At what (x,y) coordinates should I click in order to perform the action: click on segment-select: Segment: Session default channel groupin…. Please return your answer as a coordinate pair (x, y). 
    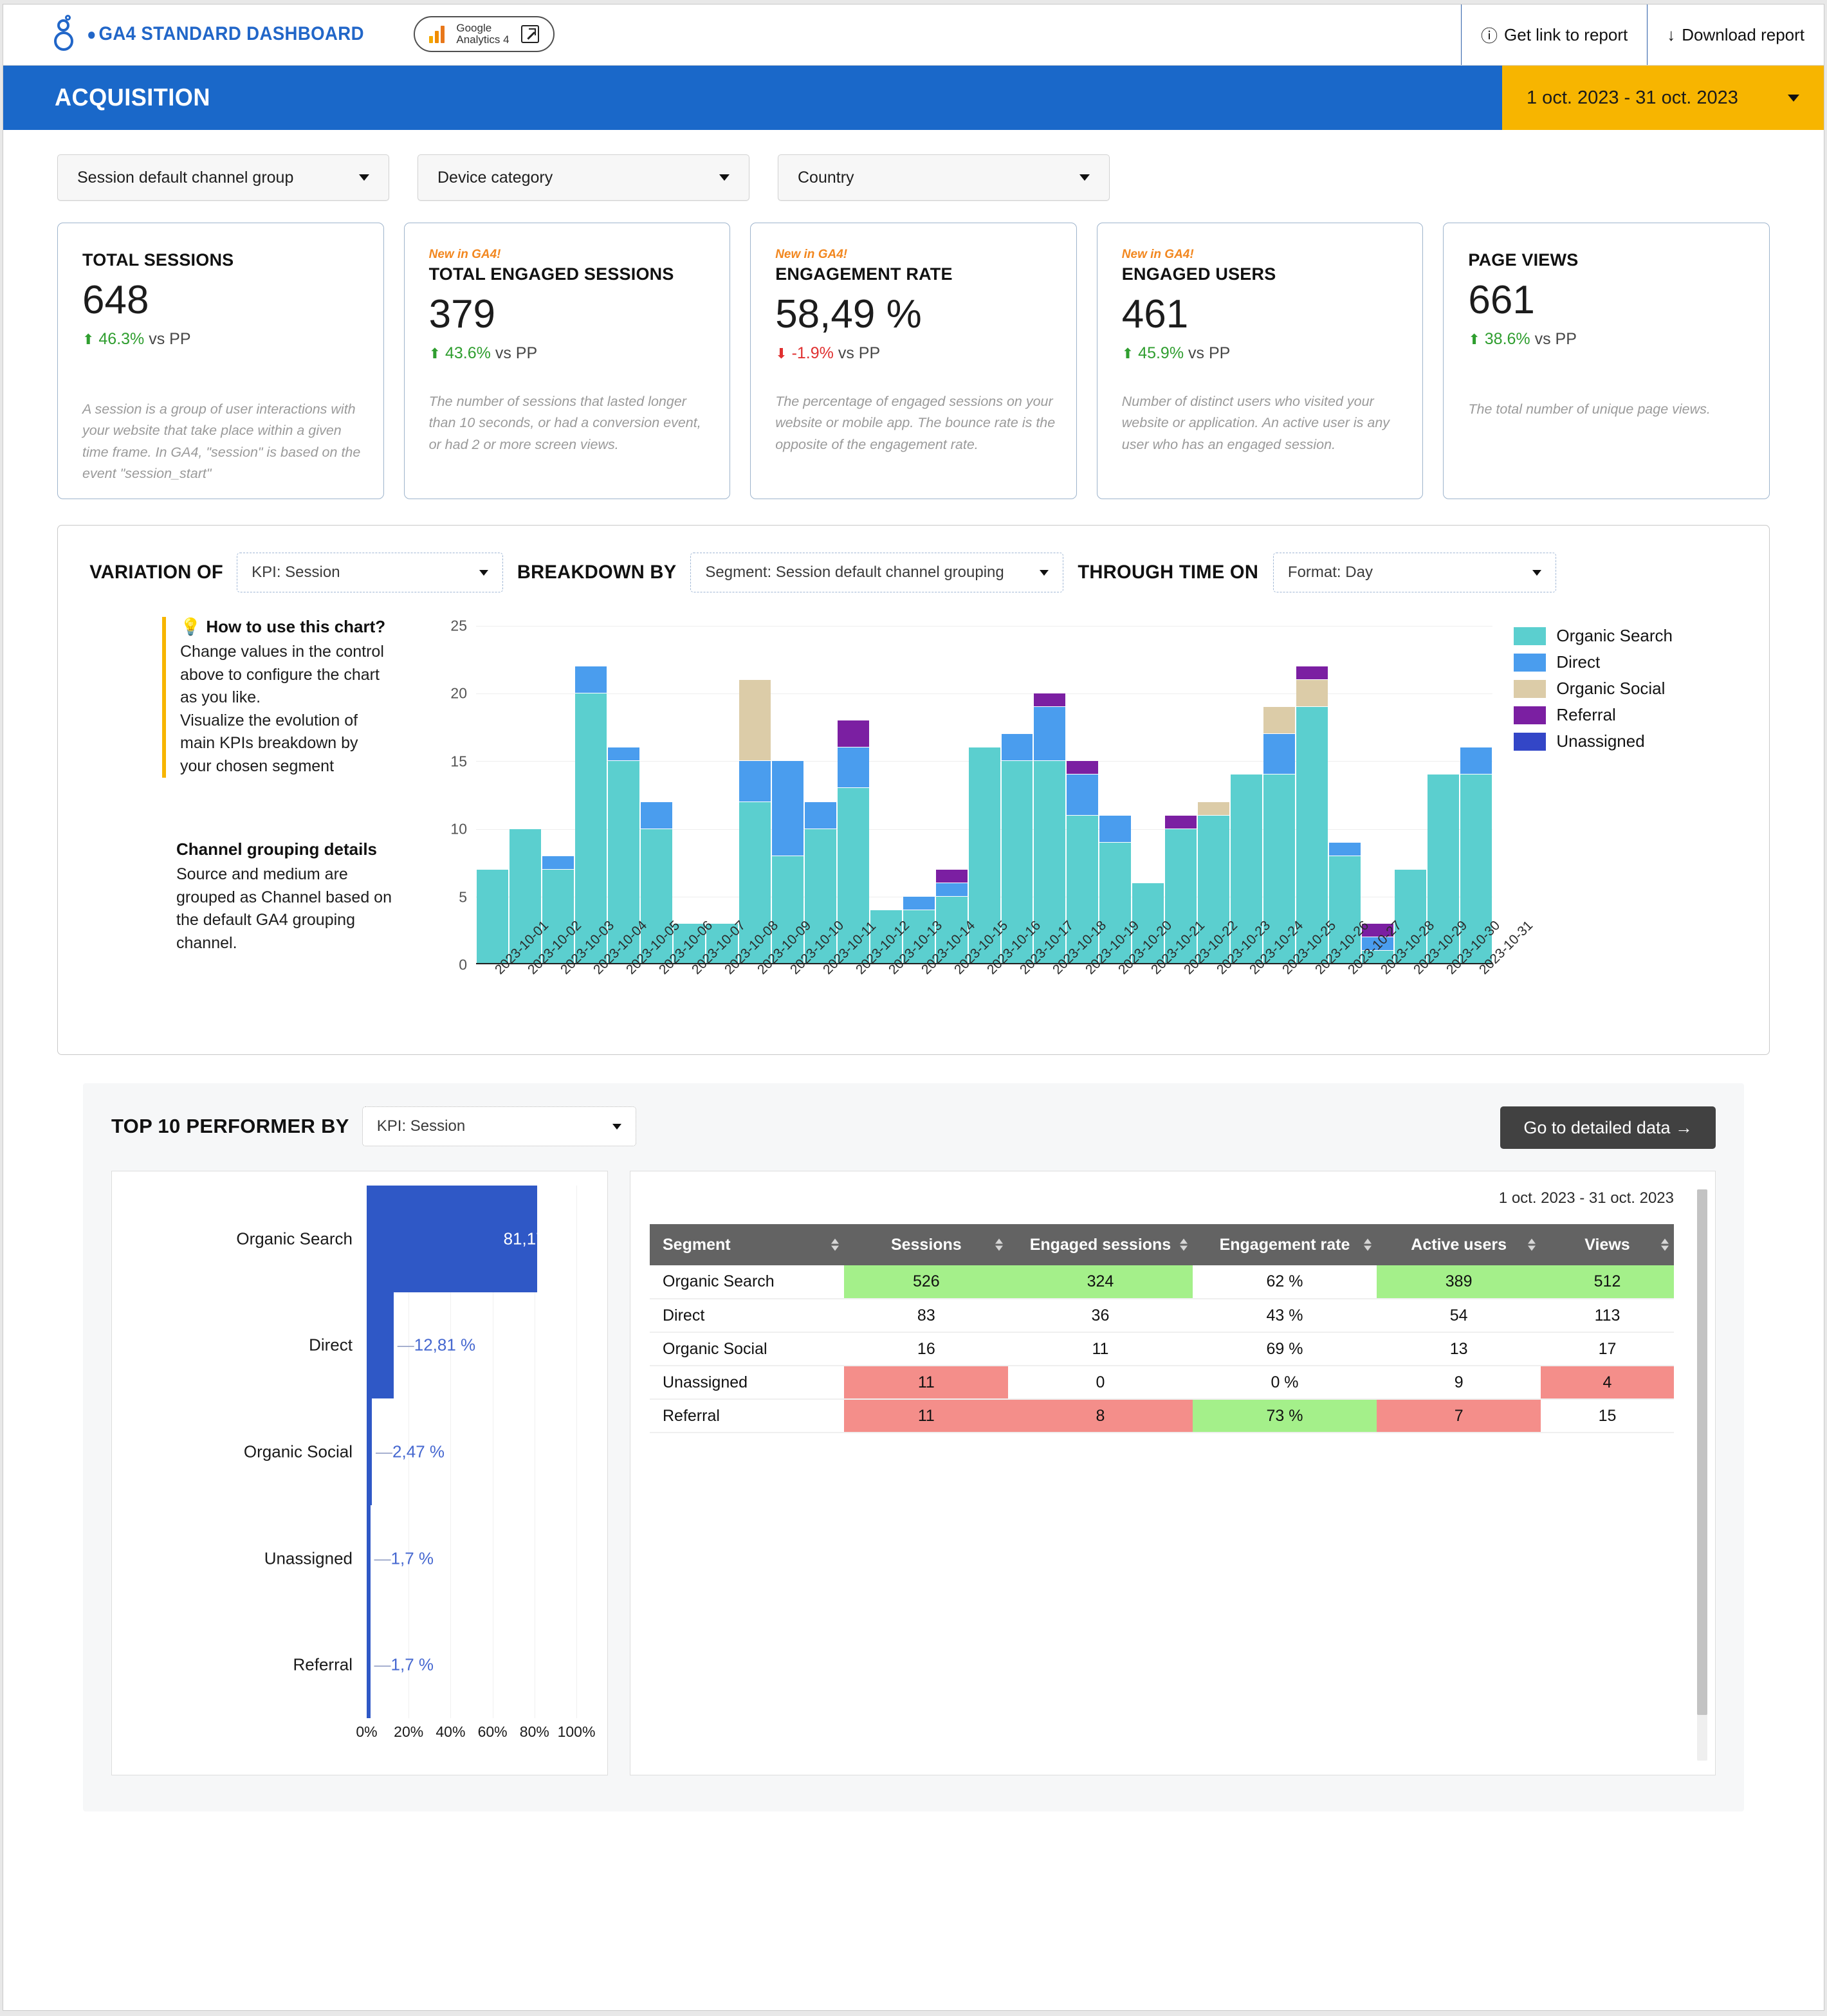
    Looking at the image, I should click on (877, 572).